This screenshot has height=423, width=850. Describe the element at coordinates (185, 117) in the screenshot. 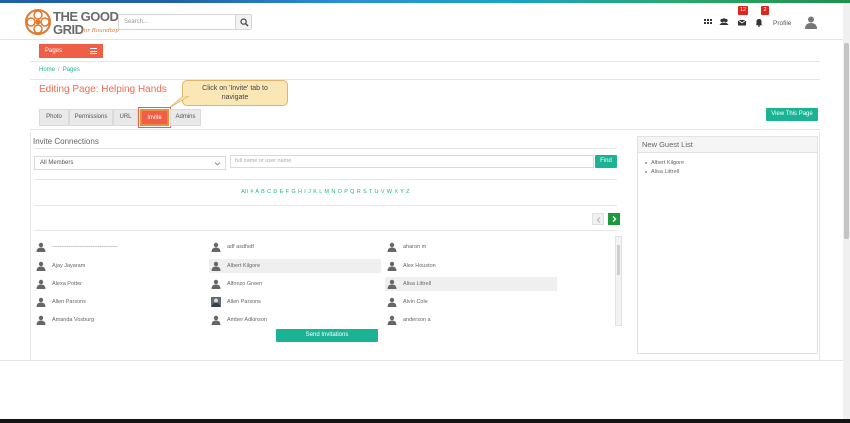

I see `tab-admins: Admins` at that location.